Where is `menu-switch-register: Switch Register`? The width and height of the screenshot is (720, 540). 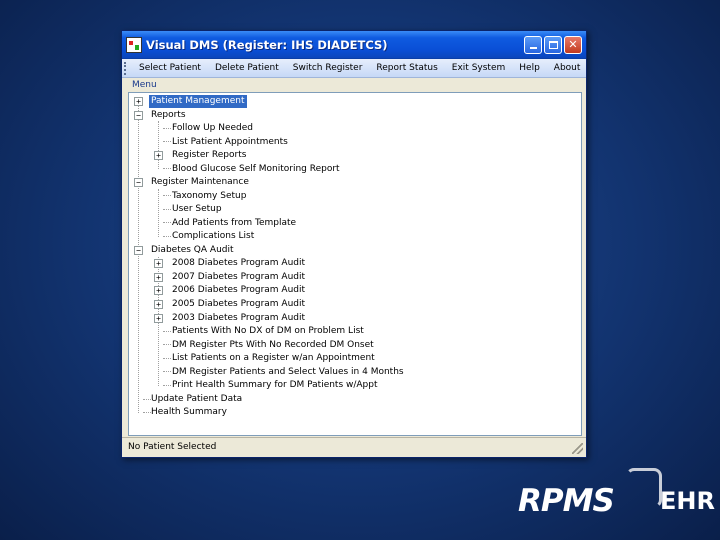
menu-switch-register: Switch Register is located at coordinates (328, 68).